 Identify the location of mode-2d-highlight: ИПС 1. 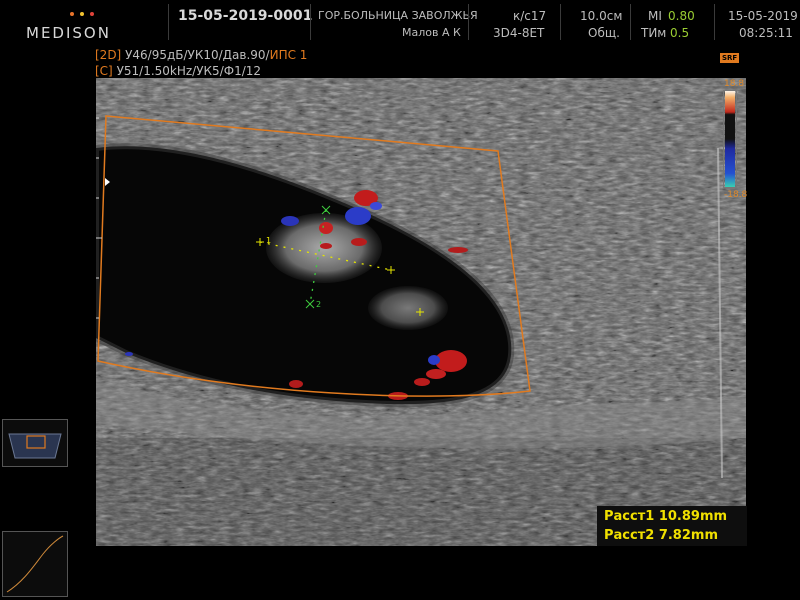
(288, 55).